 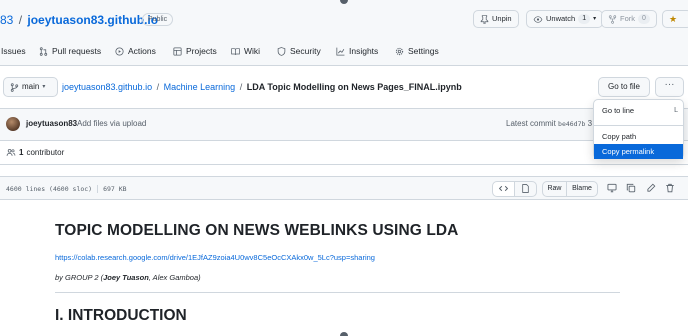 I want to click on tab-issues-label: Issues, so click(x=13, y=51).